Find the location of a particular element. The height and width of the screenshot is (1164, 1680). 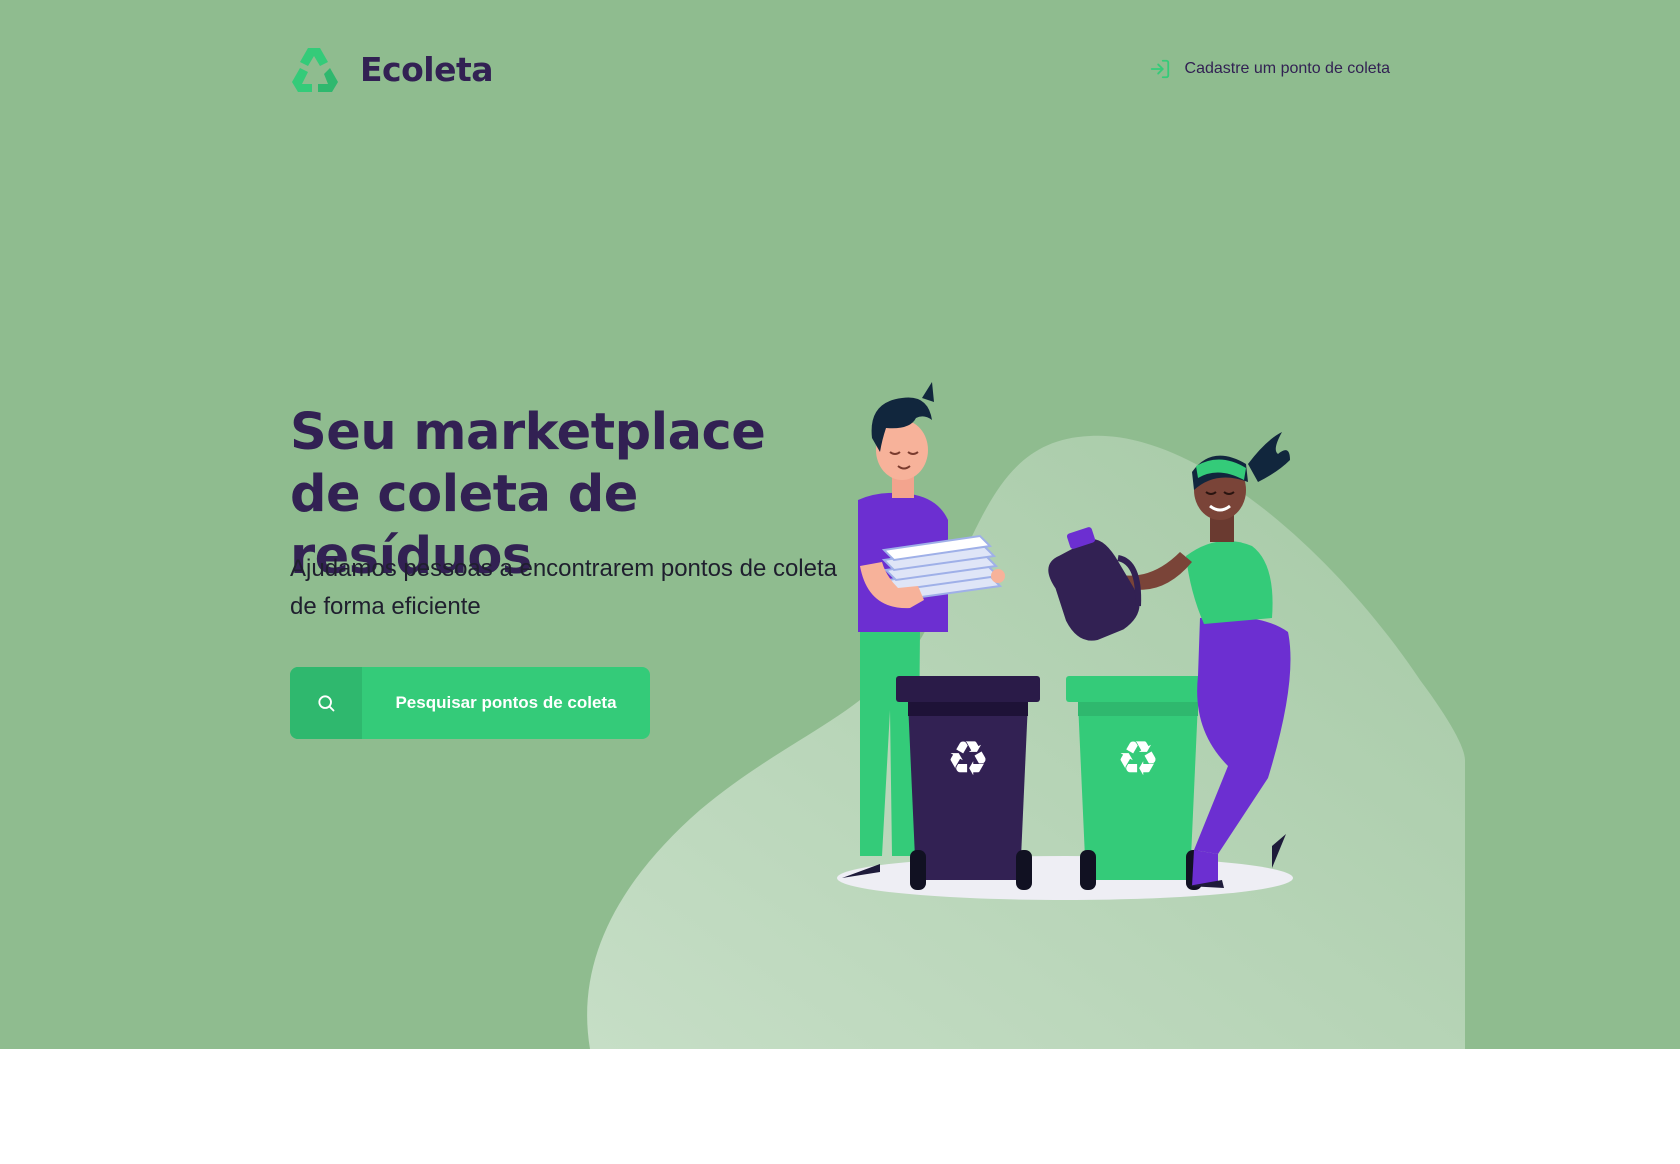

register-point-link: Cadastre um ponto de coleta is located at coordinates (1269, 69).